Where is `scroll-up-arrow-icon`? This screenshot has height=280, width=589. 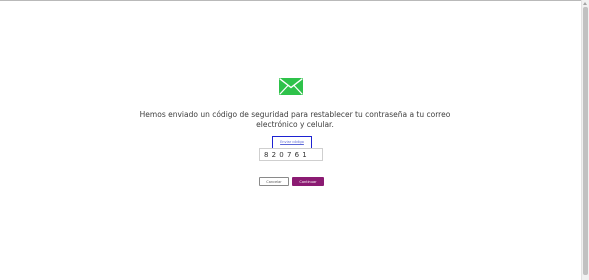 scroll-up-arrow-icon is located at coordinates (585, 3).